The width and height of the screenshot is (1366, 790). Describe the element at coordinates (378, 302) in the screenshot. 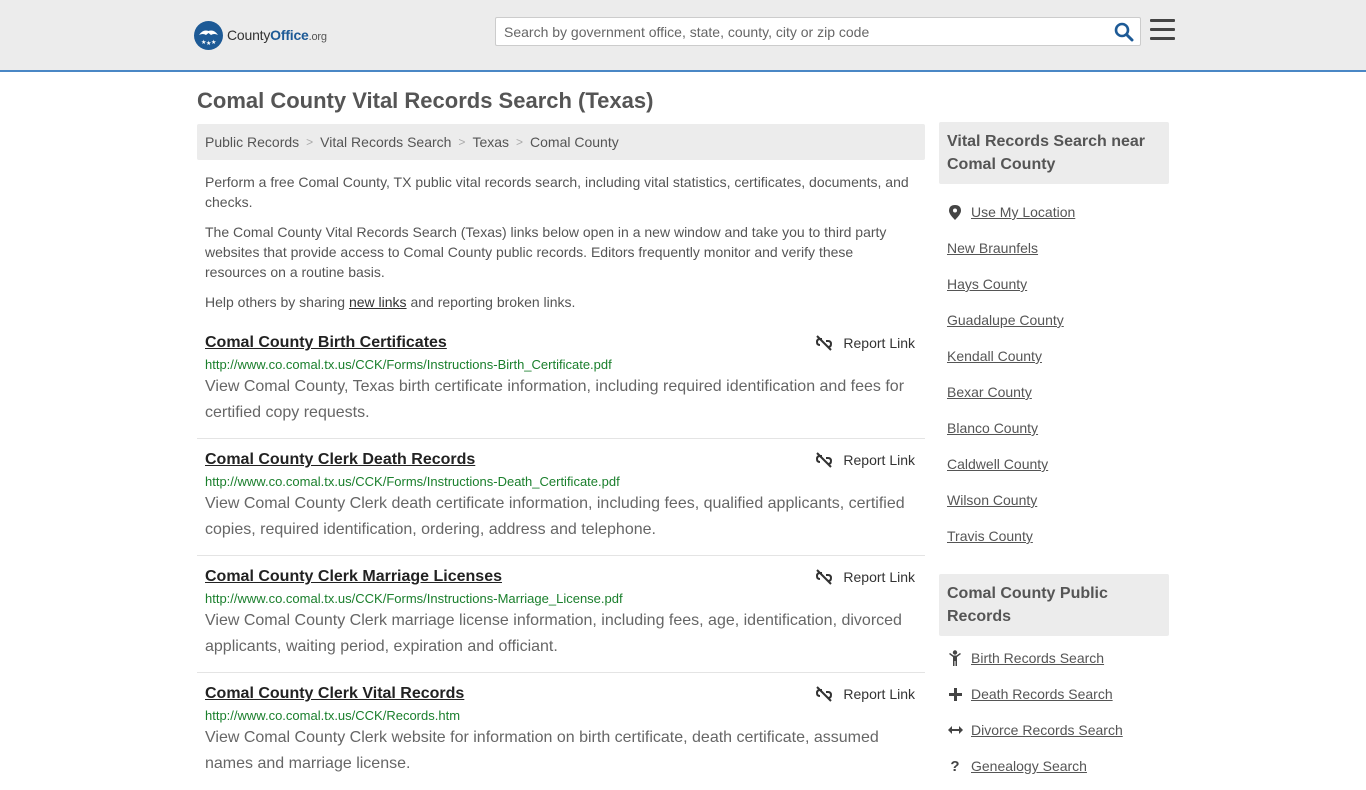

I see `new-links-link: new links` at that location.